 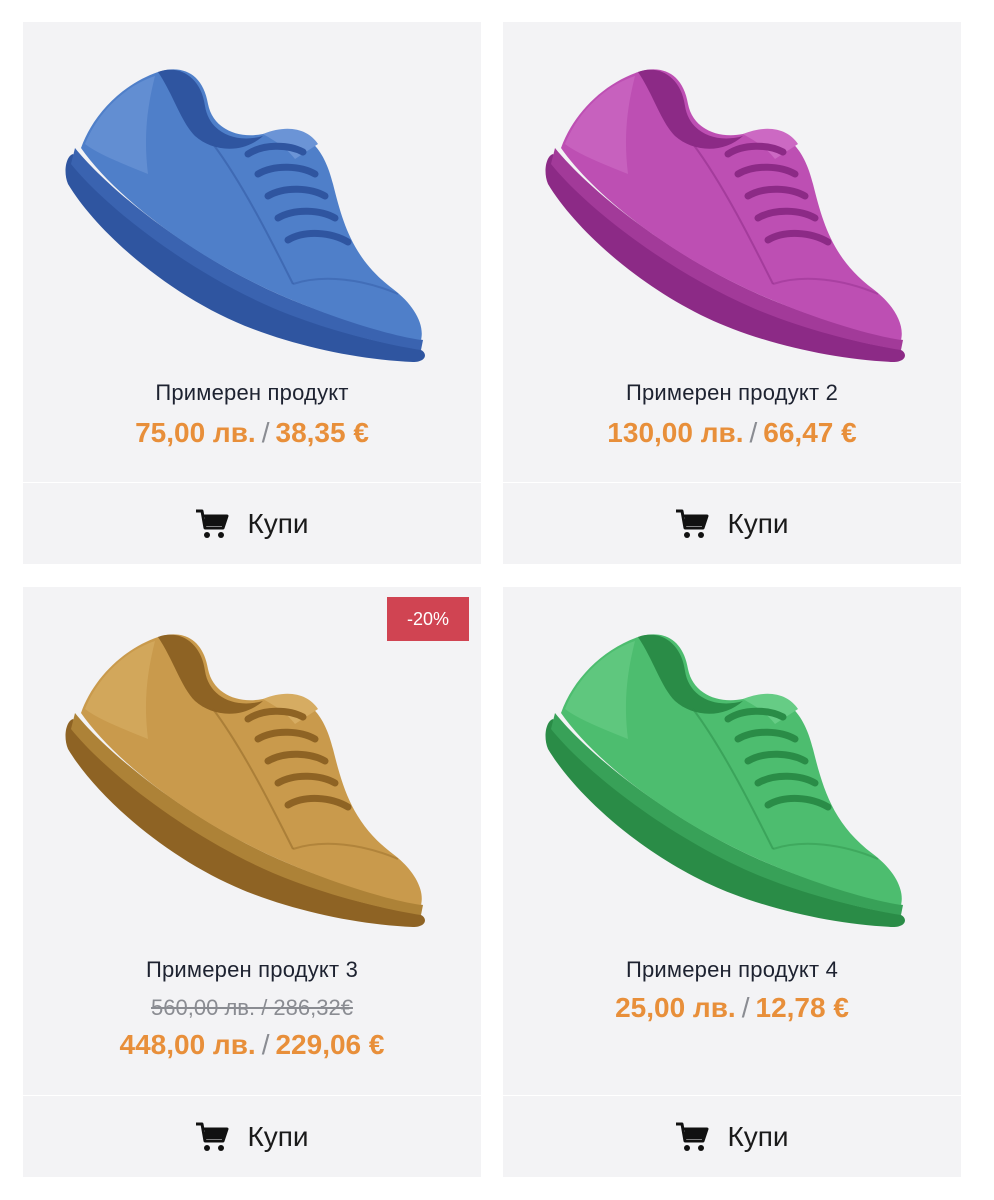 I want to click on product-name: Примерен продукт 2, so click(x=732, y=393).